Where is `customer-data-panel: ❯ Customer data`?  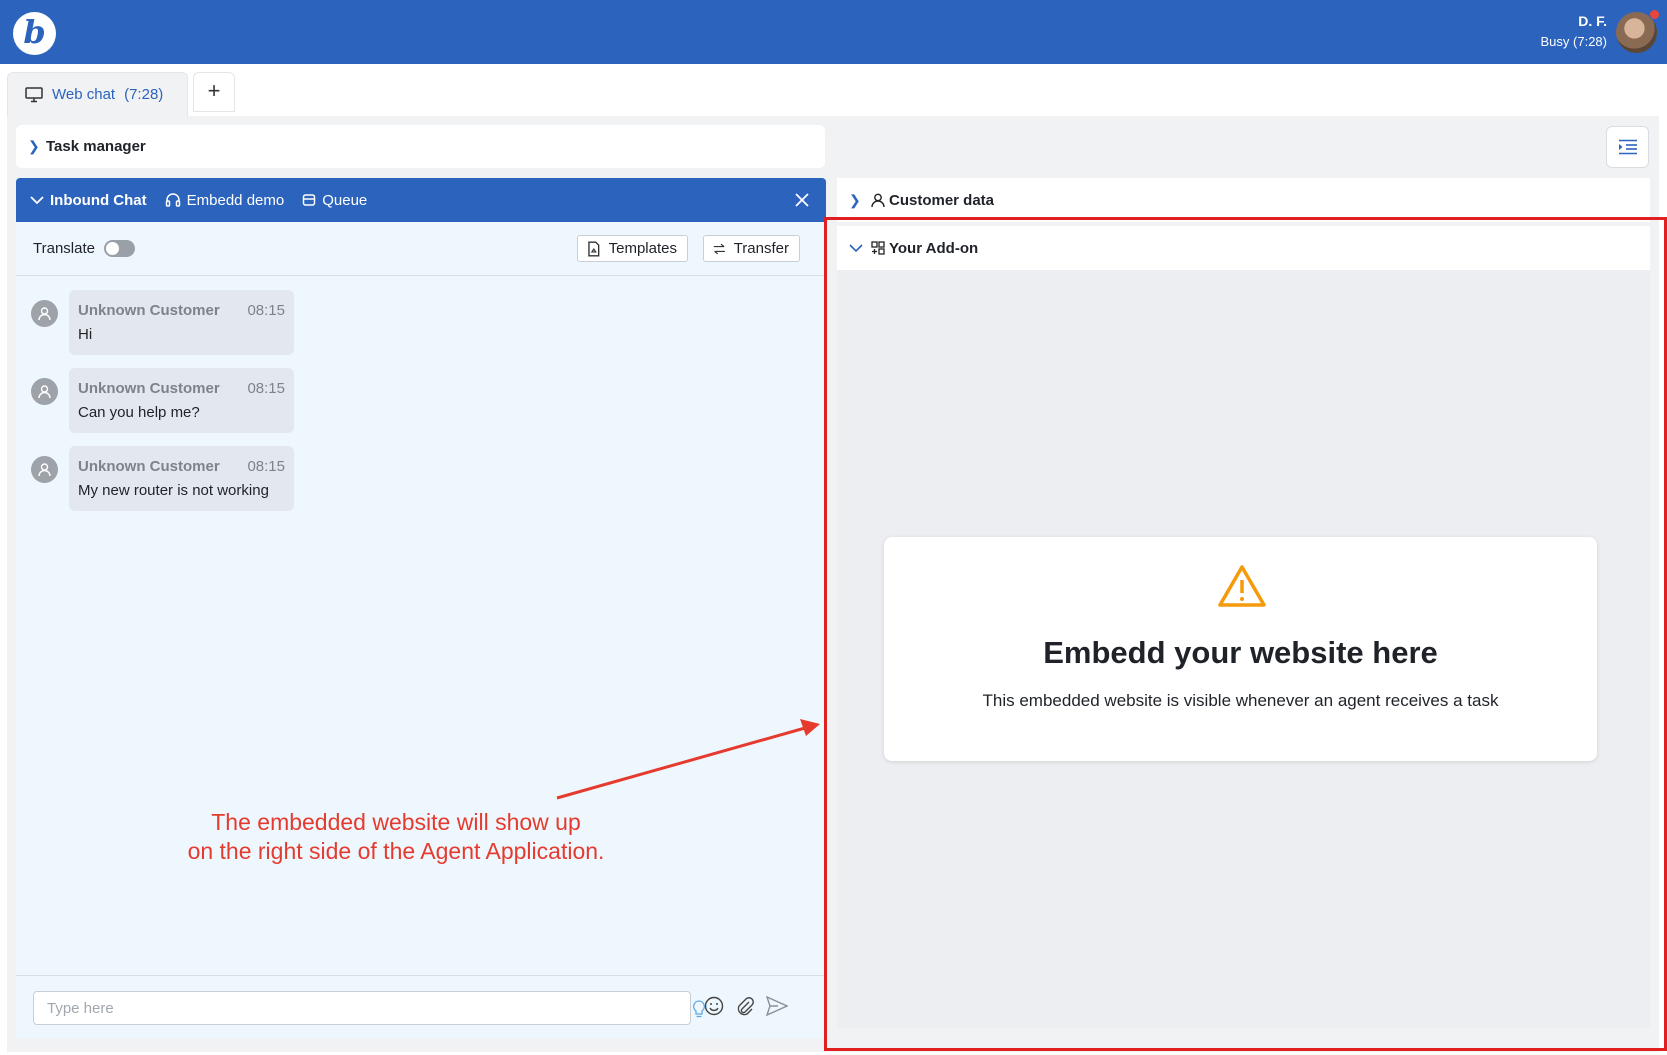 customer-data-panel: ❯ Customer data is located at coordinates (1243, 200).